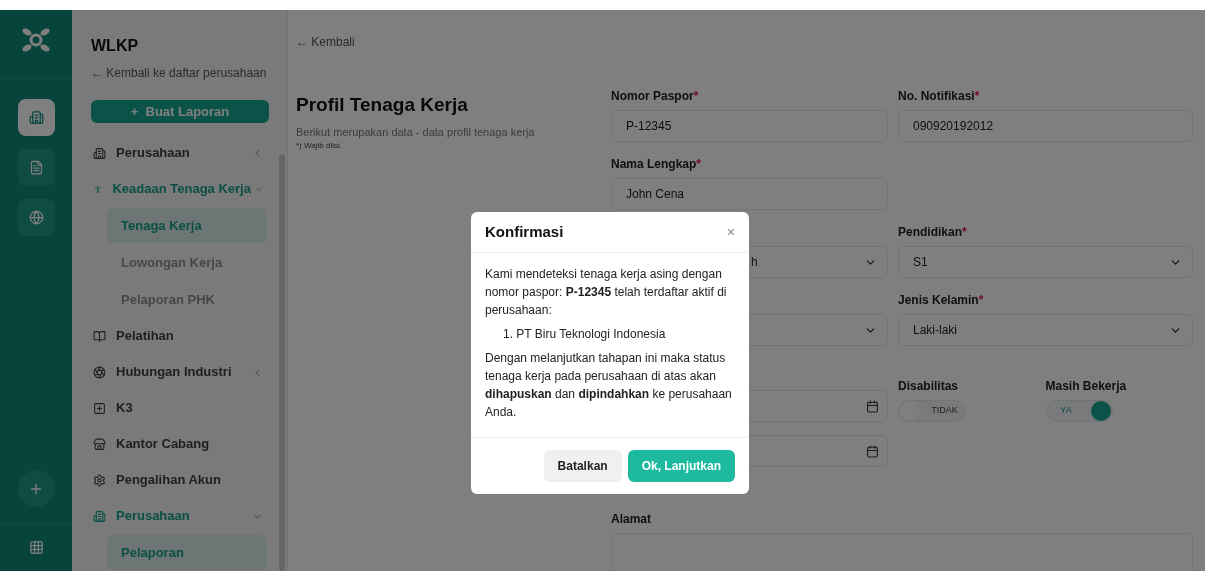  I want to click on store-icon, so click(99, 444).